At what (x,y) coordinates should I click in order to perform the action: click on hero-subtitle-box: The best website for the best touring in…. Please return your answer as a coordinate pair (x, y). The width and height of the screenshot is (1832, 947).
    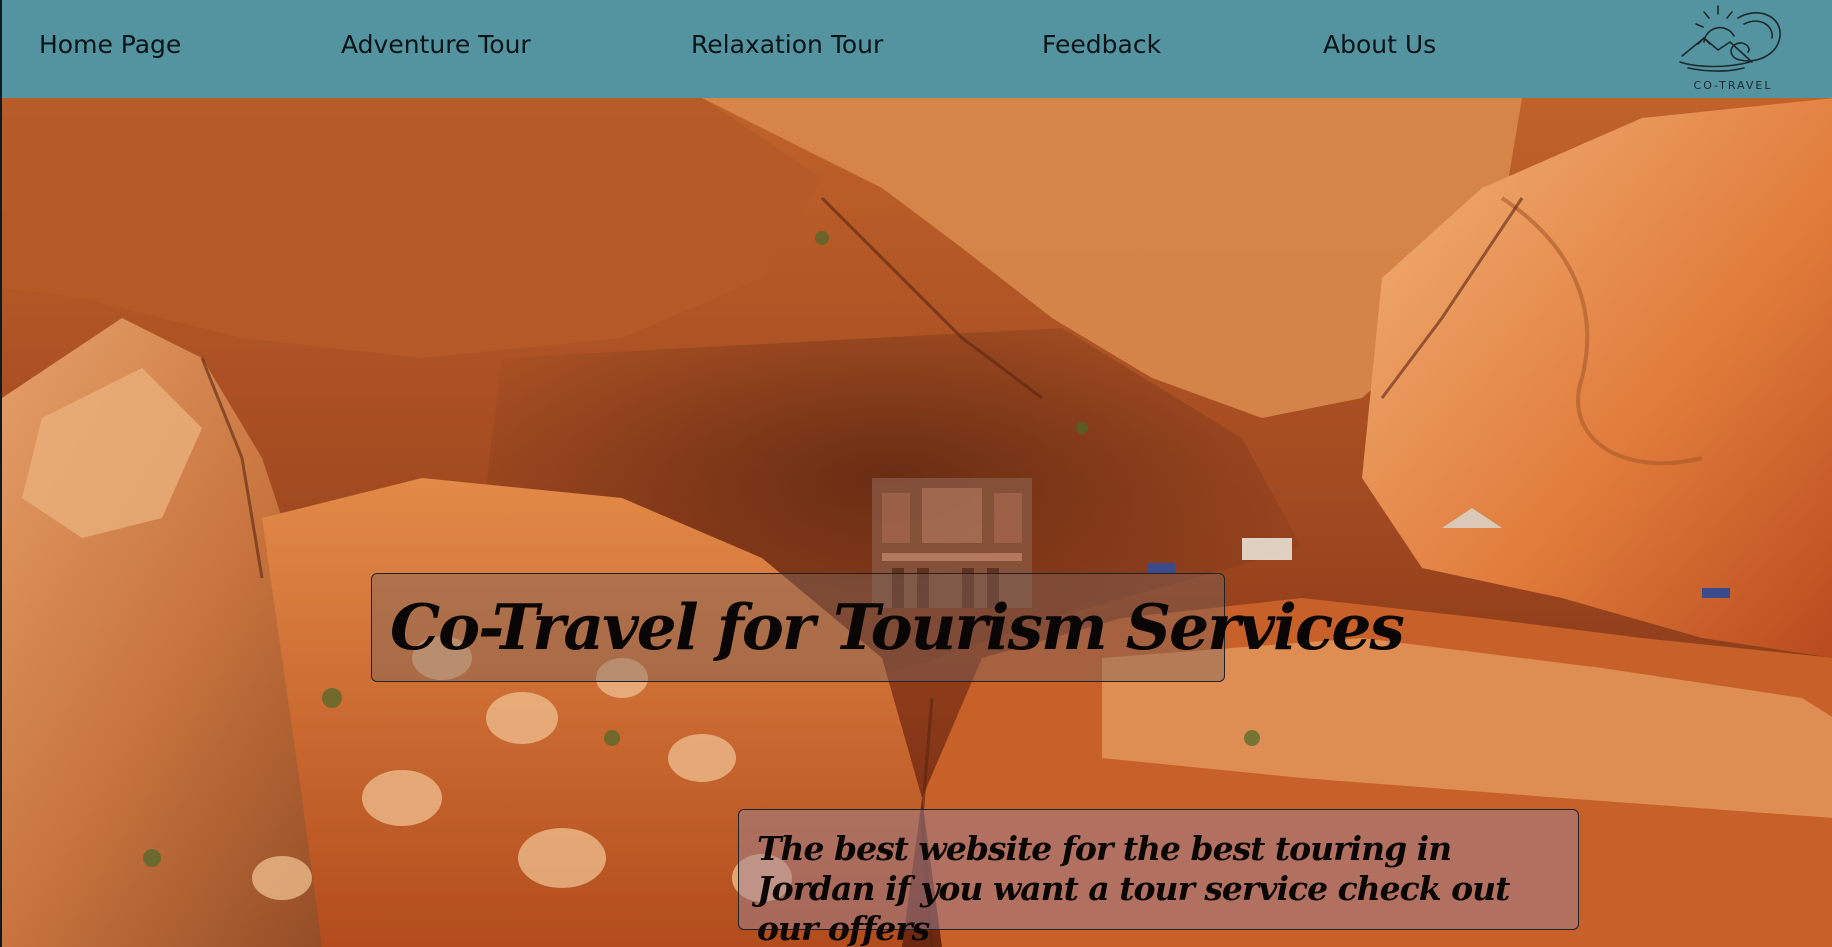
    Looking at the image, I should click on (1158, 878).